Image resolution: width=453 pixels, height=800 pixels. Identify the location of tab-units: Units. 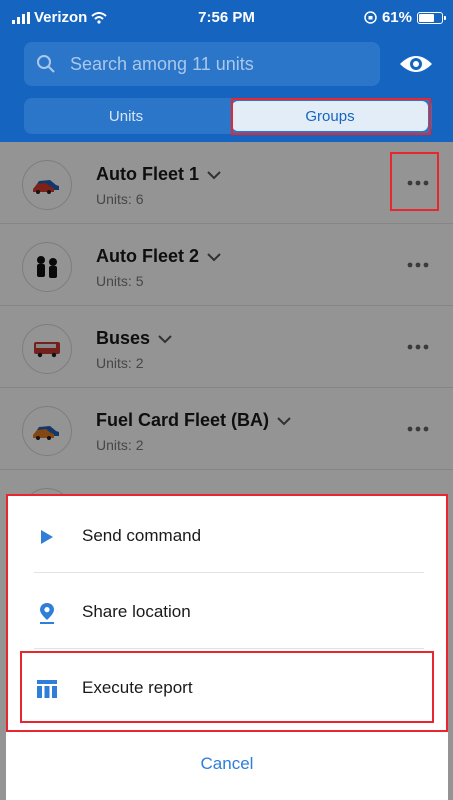
(126, 116).